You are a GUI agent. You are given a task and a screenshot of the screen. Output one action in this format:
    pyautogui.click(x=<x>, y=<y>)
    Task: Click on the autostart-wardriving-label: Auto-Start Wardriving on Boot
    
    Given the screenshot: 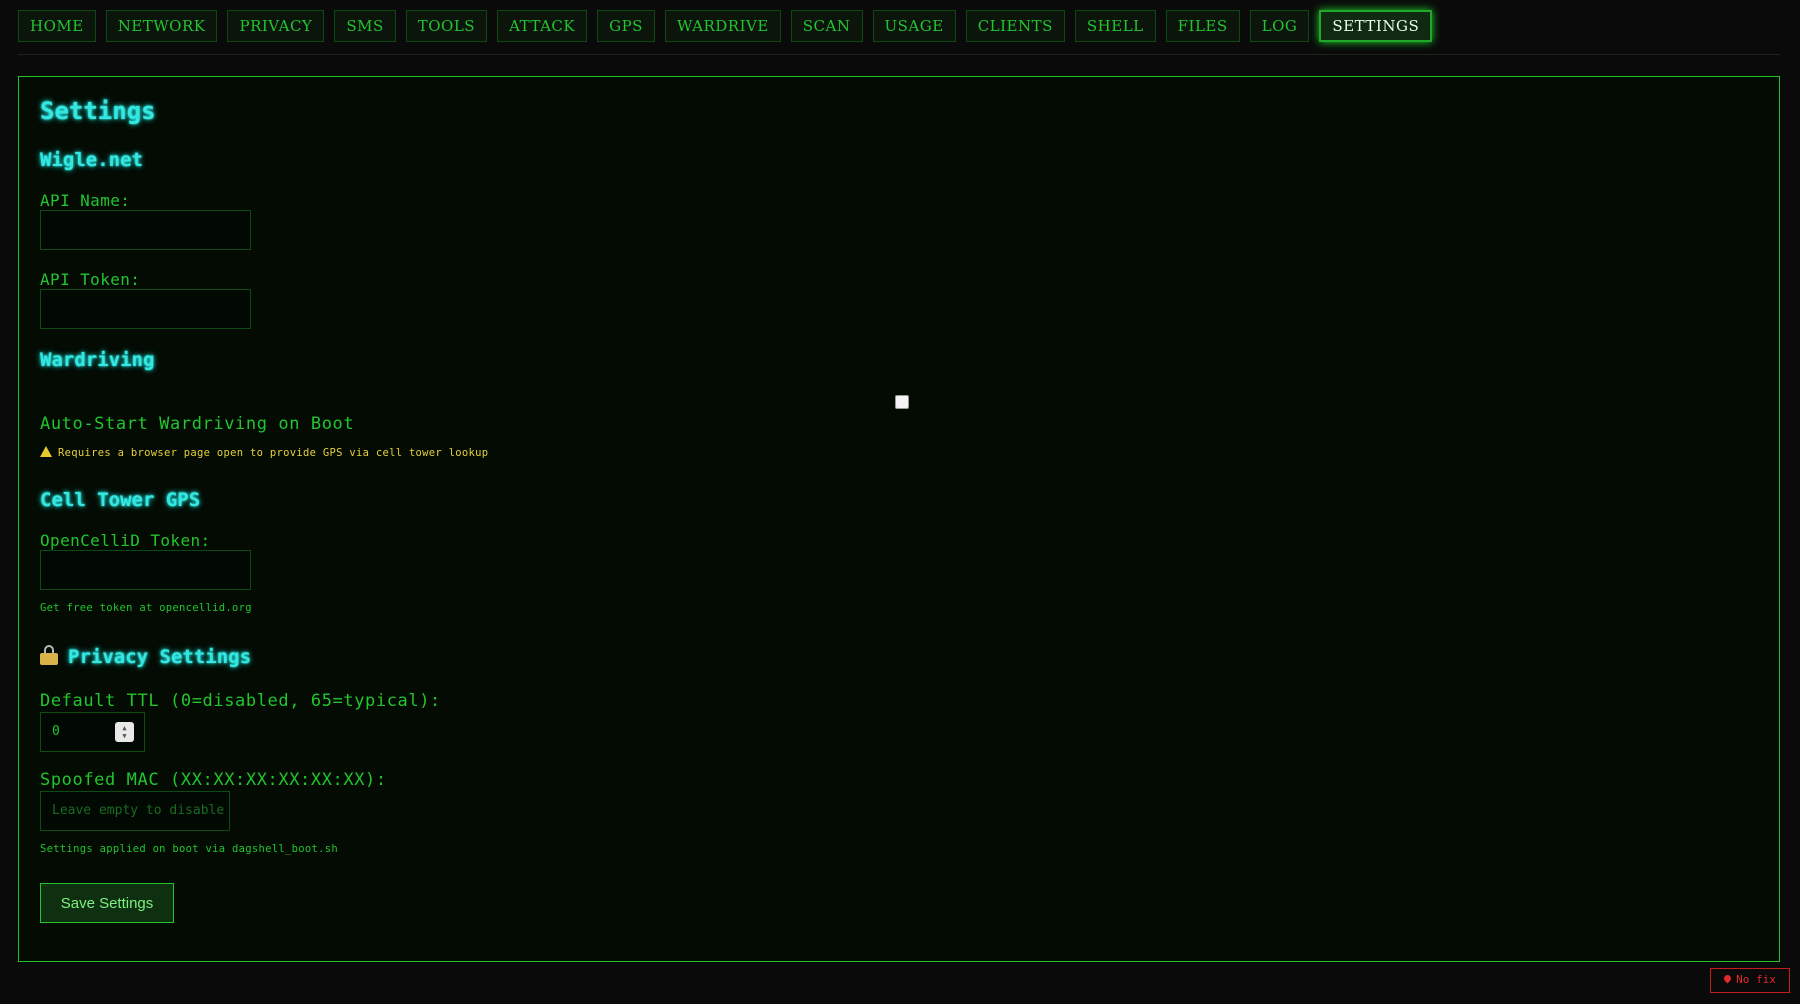 What is the action you would take?
    pyautogui.click(x=197, y=424)
    